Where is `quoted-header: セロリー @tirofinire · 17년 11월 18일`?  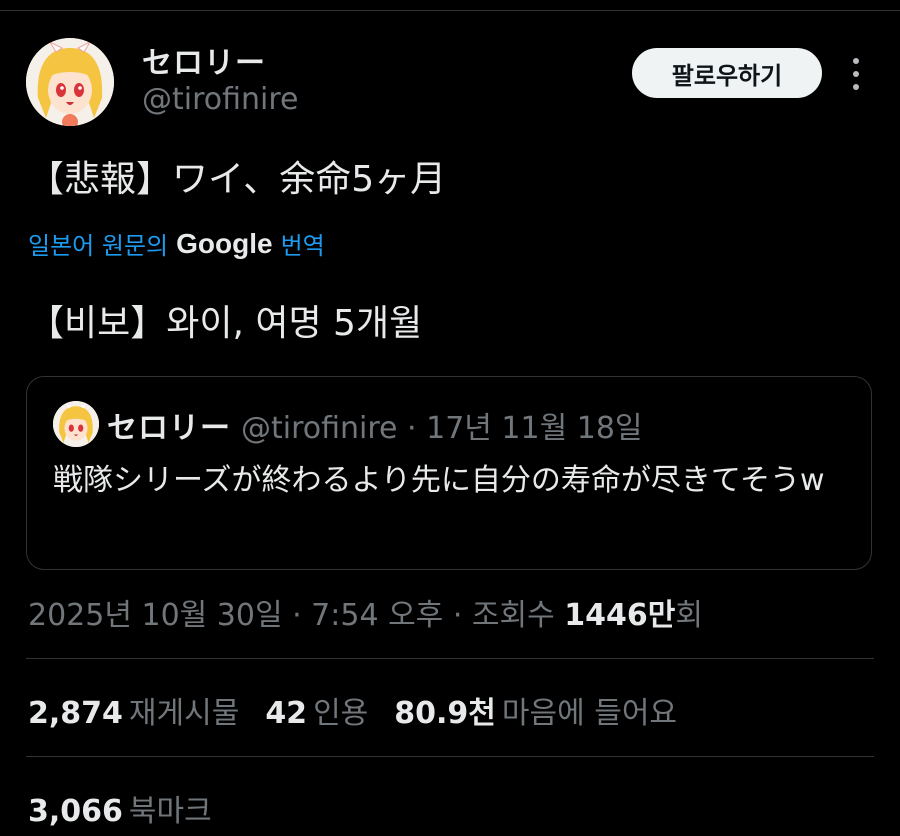
quoted-header: セロリー @tirofinire · 17년 11월 18일 is located at coordinates (375, 425).